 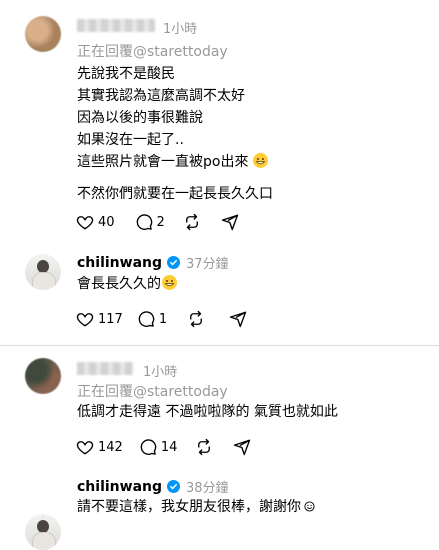 What do you see at coordinates (169, 447) in the screenshot?
I see `reply-count: 14` at bounding box center [169, 447].